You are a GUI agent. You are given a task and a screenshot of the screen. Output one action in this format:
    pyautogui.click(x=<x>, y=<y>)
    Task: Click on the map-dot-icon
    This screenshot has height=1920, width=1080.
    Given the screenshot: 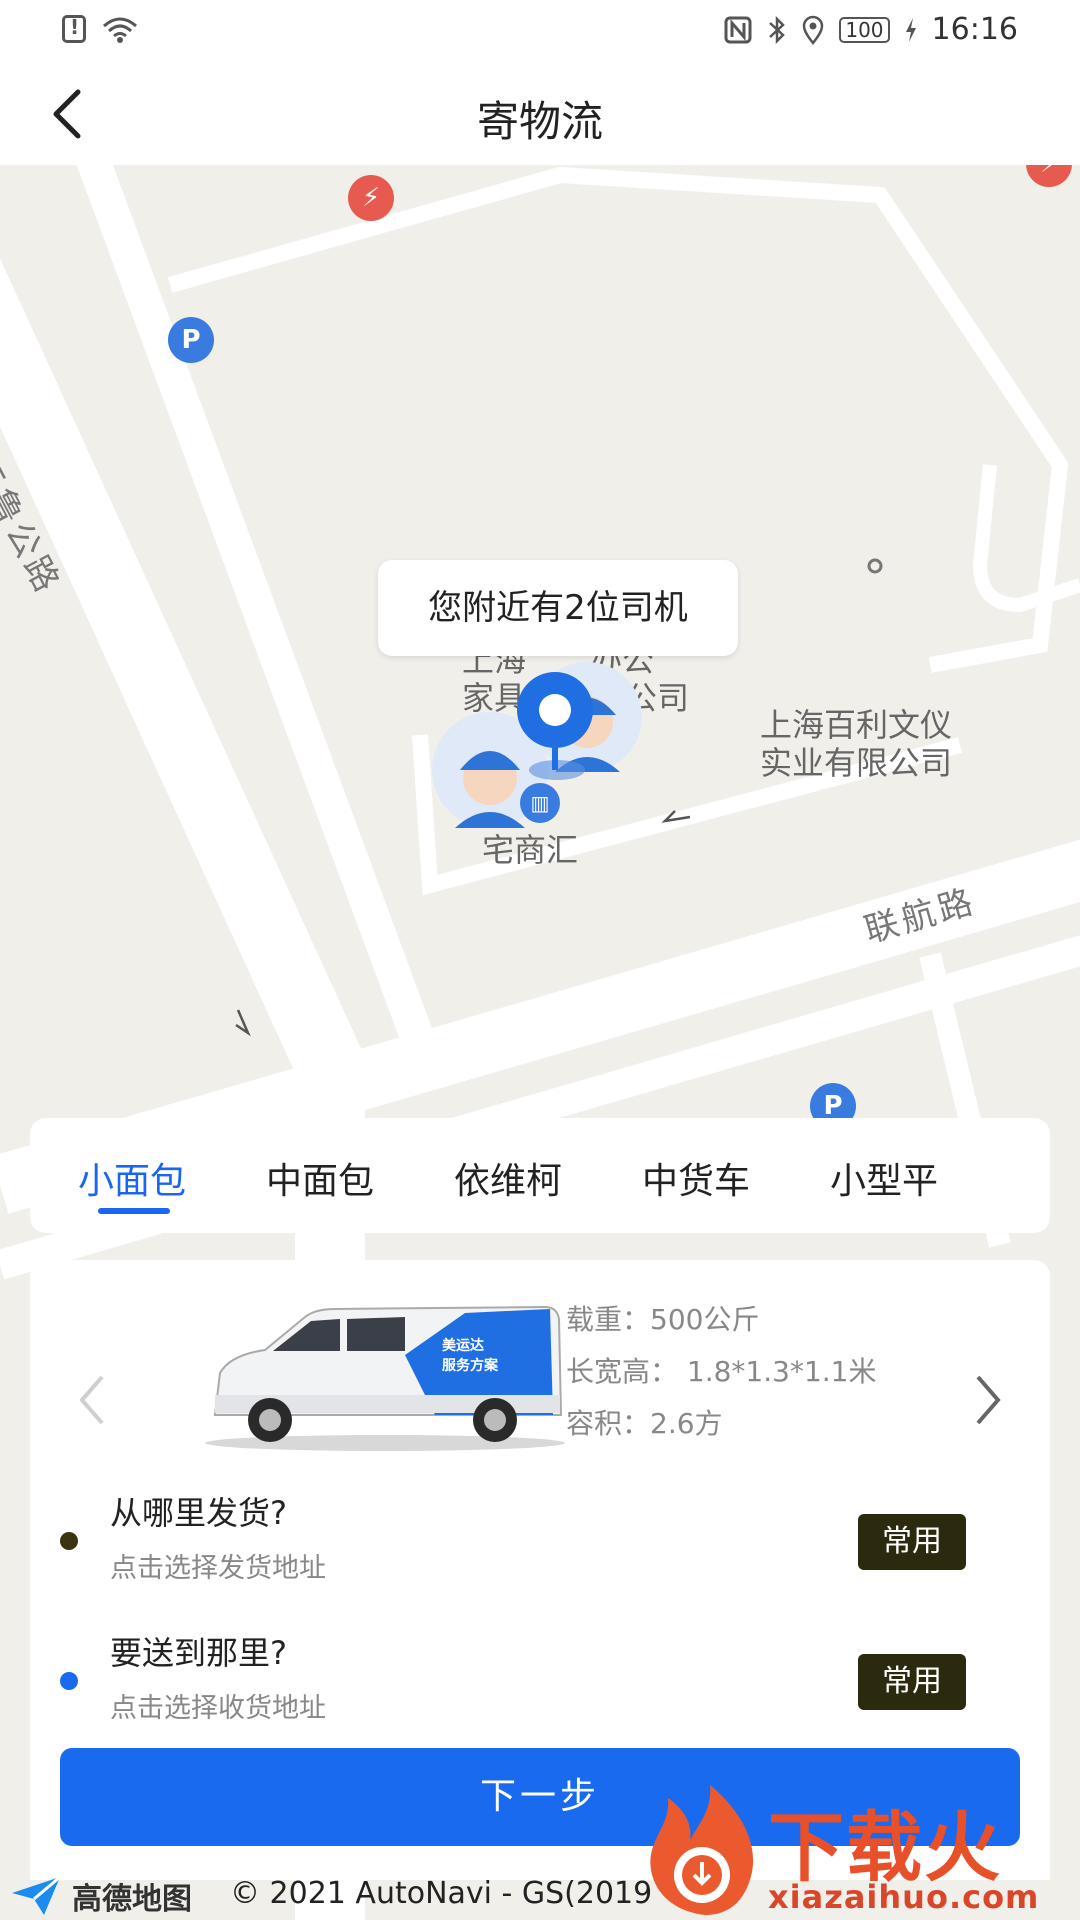 What is the action you would take?
    pyautogui.click(x=875, y=566)
    